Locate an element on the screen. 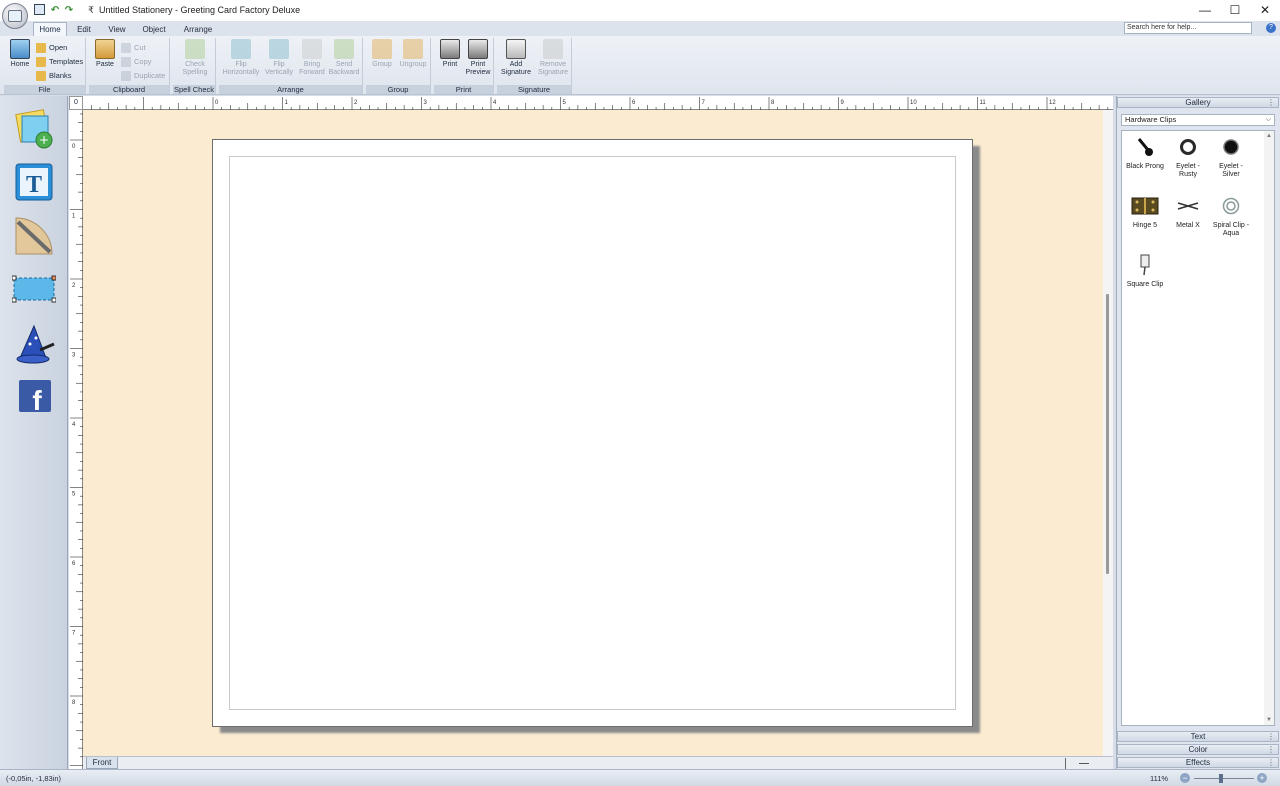  gallery-item-hinge-5: Hinge 5 is located at coordinates (1145, 220).